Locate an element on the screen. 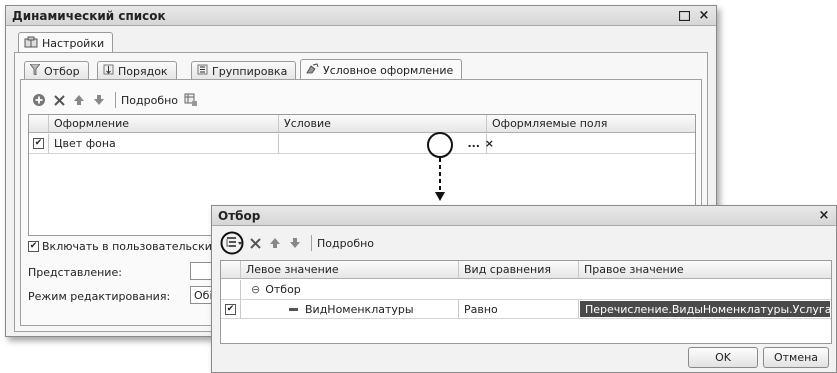  collapse-icon: ⊖ is located at coordinates (255, 289).